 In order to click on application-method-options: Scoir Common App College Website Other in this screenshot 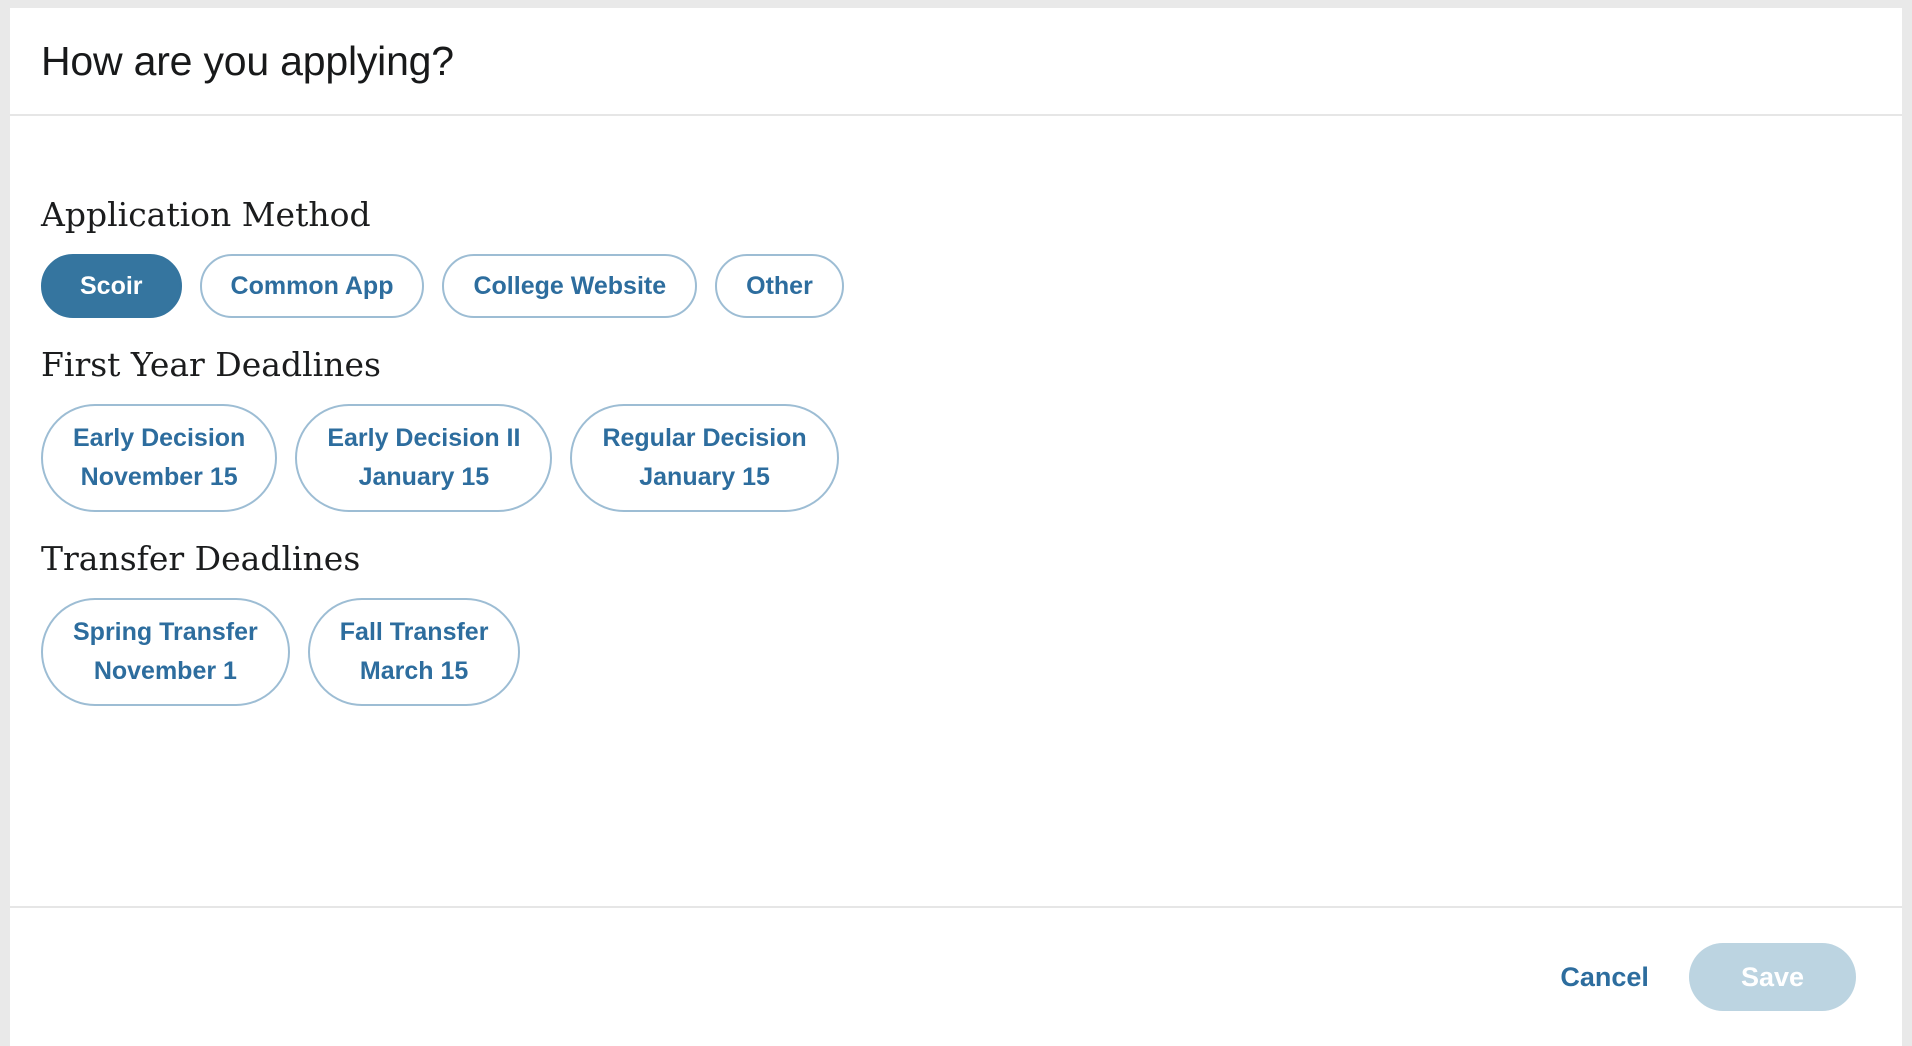, I will do `click(956, 286)`.